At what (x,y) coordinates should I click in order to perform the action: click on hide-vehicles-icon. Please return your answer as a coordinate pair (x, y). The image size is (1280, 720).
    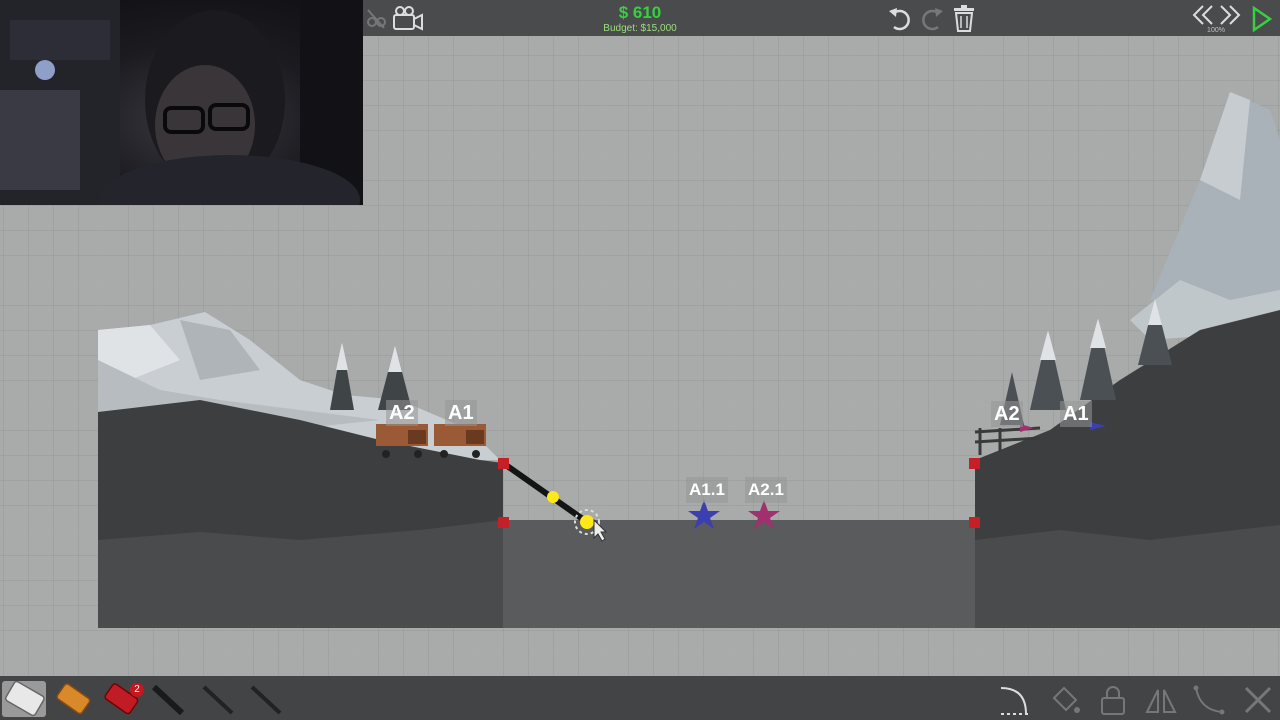
    Looking at the image, I should click on (376, 18).